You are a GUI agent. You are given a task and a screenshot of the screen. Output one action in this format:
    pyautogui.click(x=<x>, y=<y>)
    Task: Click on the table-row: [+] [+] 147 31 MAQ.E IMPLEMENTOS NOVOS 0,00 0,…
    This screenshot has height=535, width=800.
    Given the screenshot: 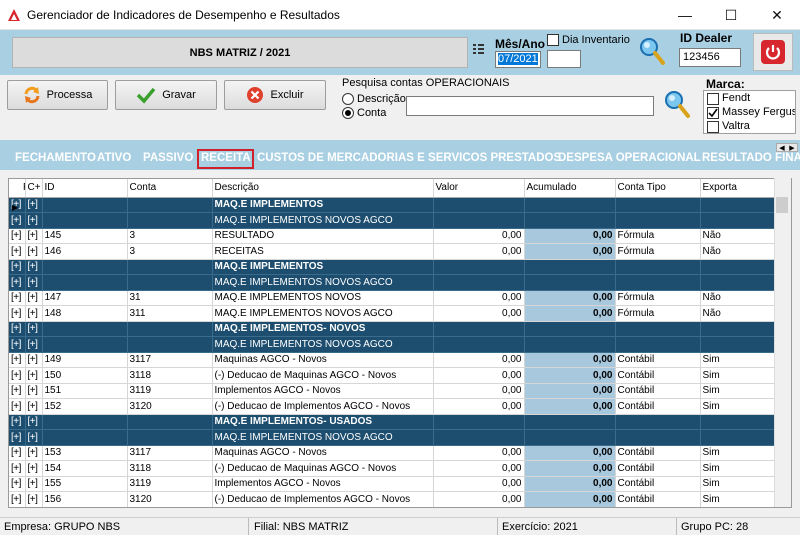 What is the action you would take?
    pyautogui.click(x=392, y=298)
    